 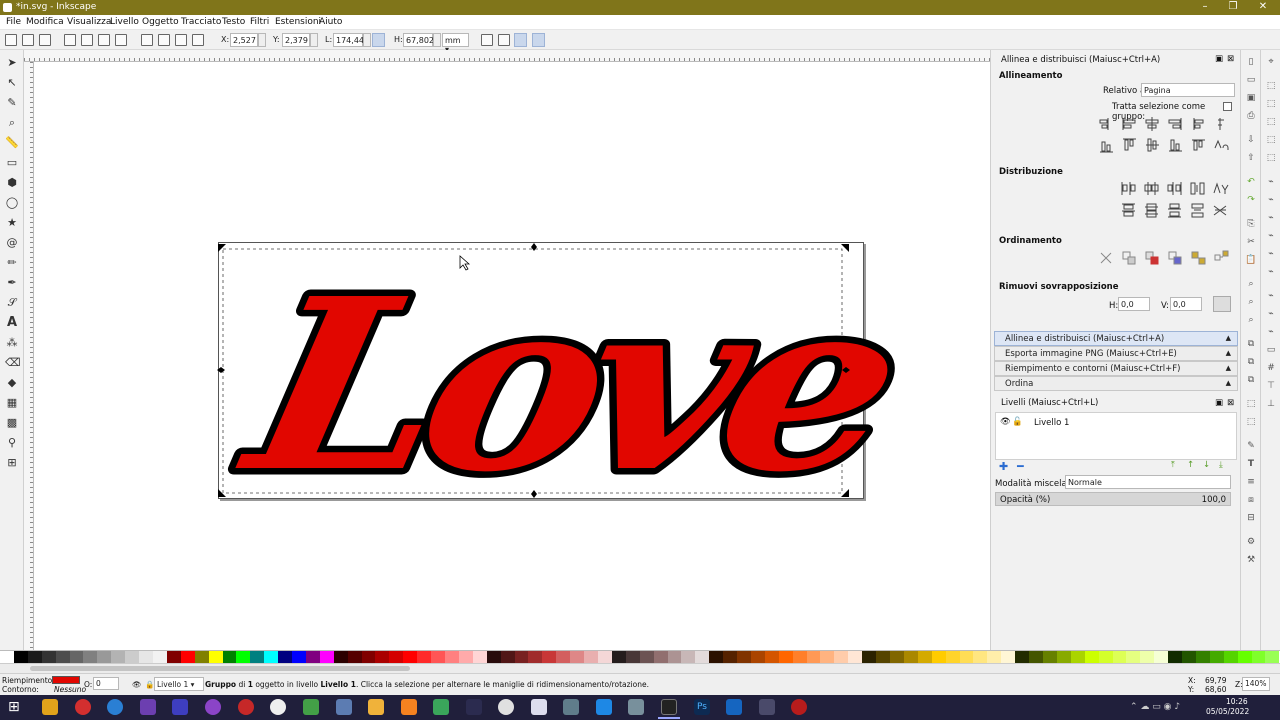 I want to click on handle-left, so click(x=221, y=370).